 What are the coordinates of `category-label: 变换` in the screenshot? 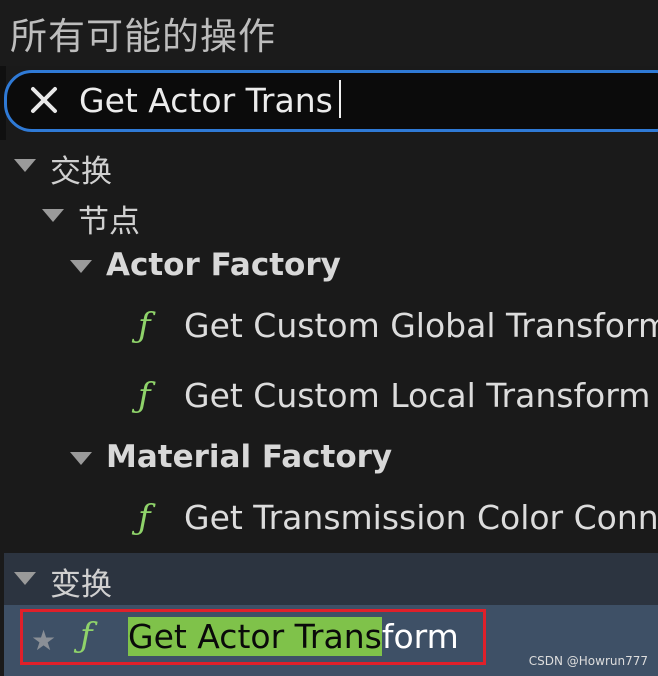 It's located at (81, 585).